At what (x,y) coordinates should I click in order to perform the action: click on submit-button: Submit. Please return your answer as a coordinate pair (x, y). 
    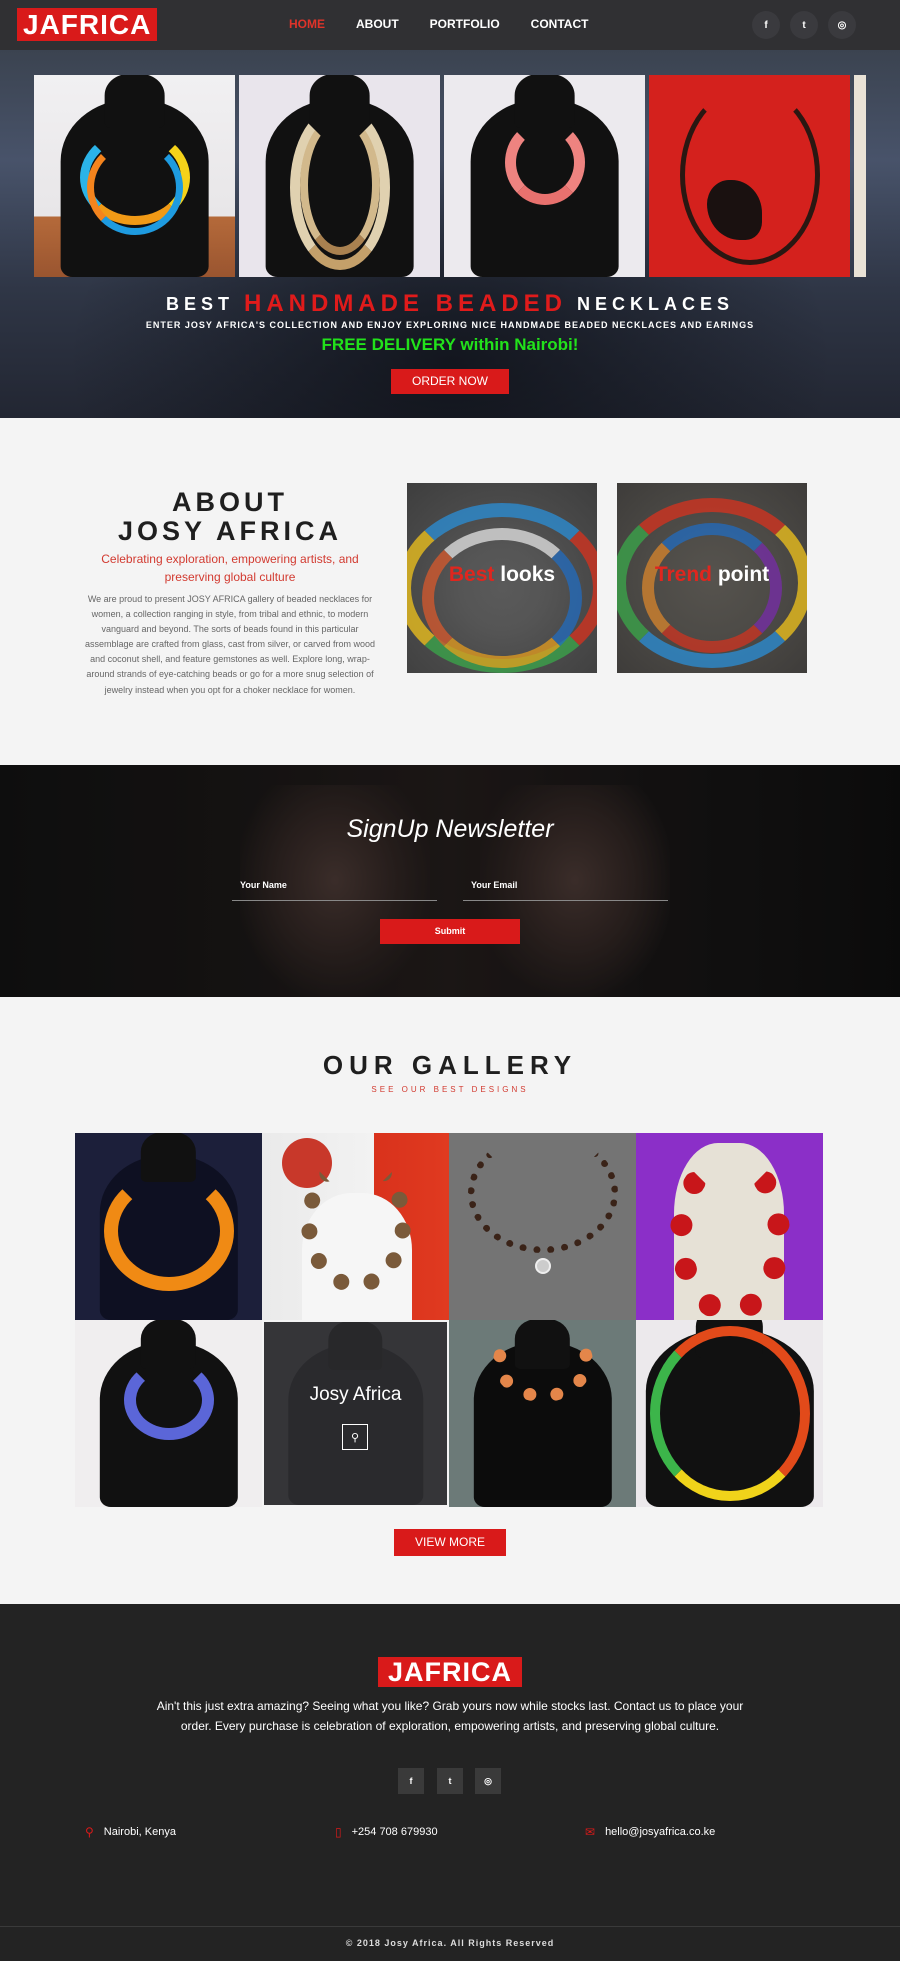
    Looking at the image, I should click on (450, 931).